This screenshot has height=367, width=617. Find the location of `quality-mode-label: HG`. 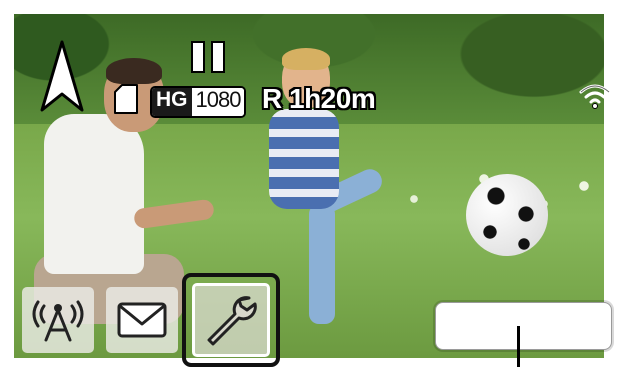

quality-mode-label: HG is located at coordinates (172, 102).